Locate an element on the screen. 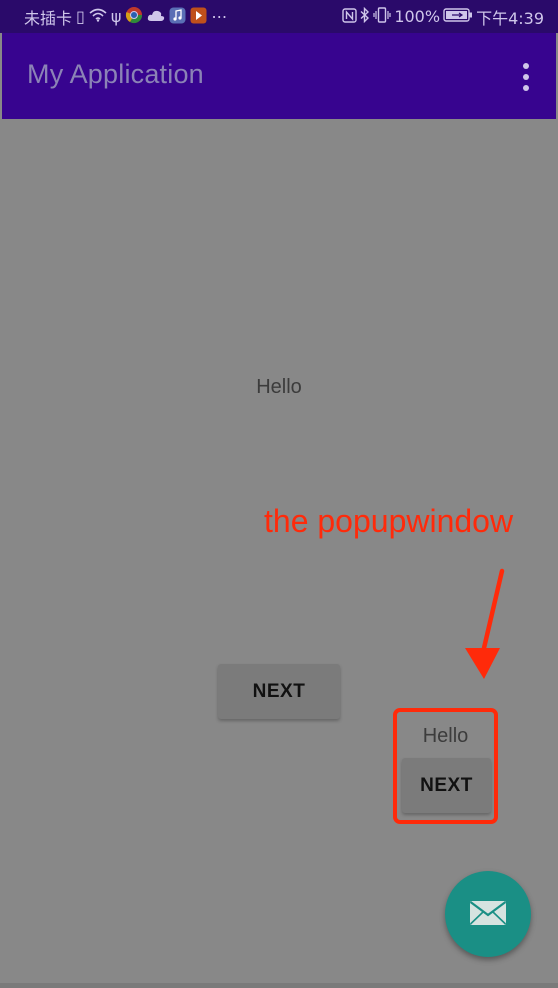 The image size is (558, 988). app-bar: My Application is located at coordinates (279, 76).